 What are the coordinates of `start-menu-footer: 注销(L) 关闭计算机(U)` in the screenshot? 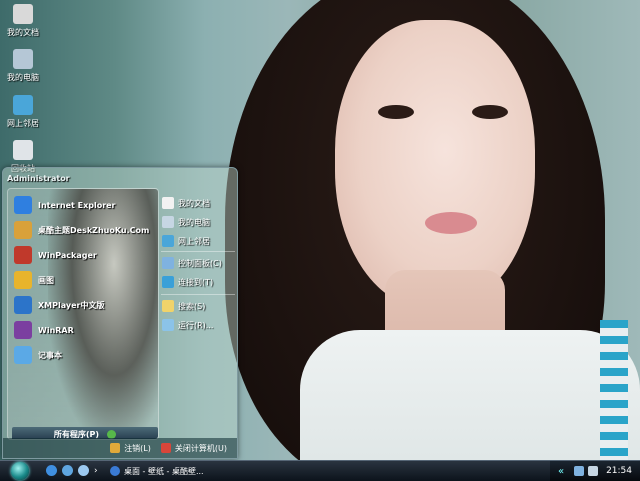 It's located at (120, 448).